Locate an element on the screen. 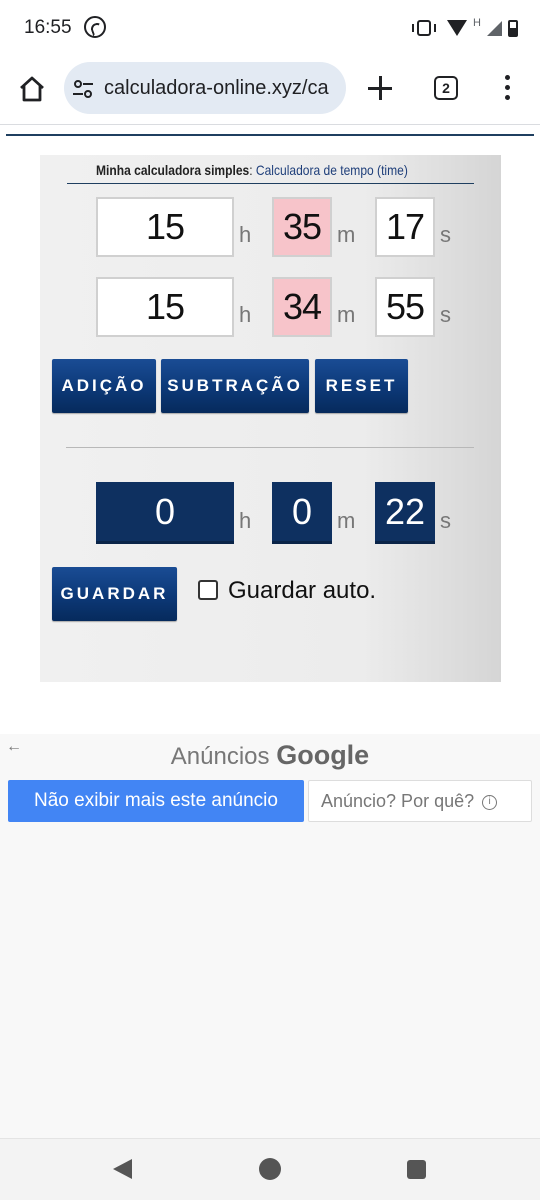 This screenshot has width=540, height=1200. auto-save-checkbox is located at coordinates (208, 590).